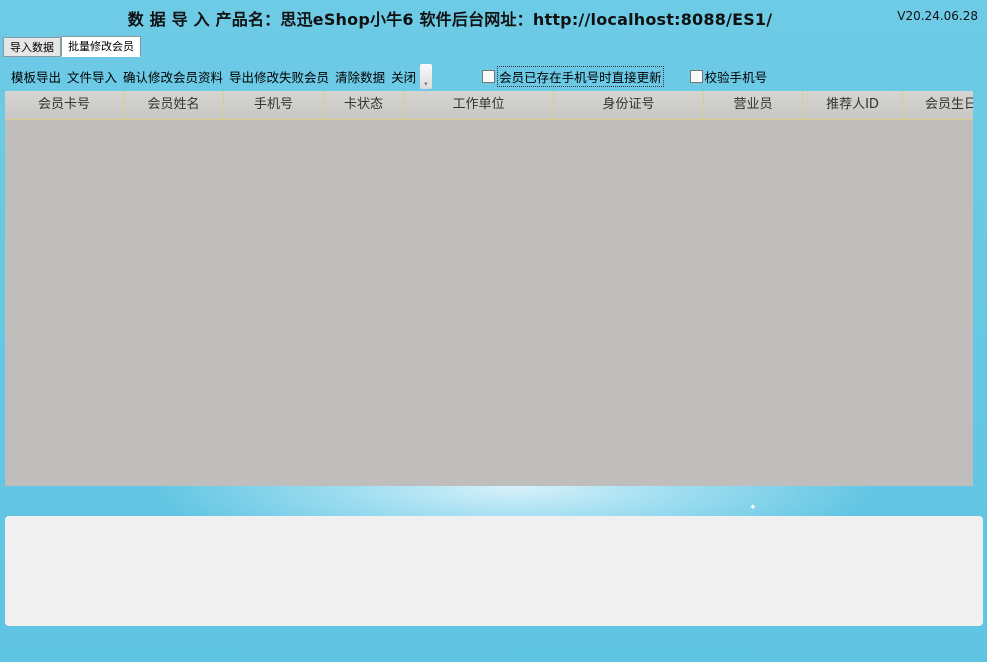 This screenshot has width=987, height=662. Describe the element at coordinates (937, 16) in the screenshot. I see `version-label: V20.24.06.28` at that location.